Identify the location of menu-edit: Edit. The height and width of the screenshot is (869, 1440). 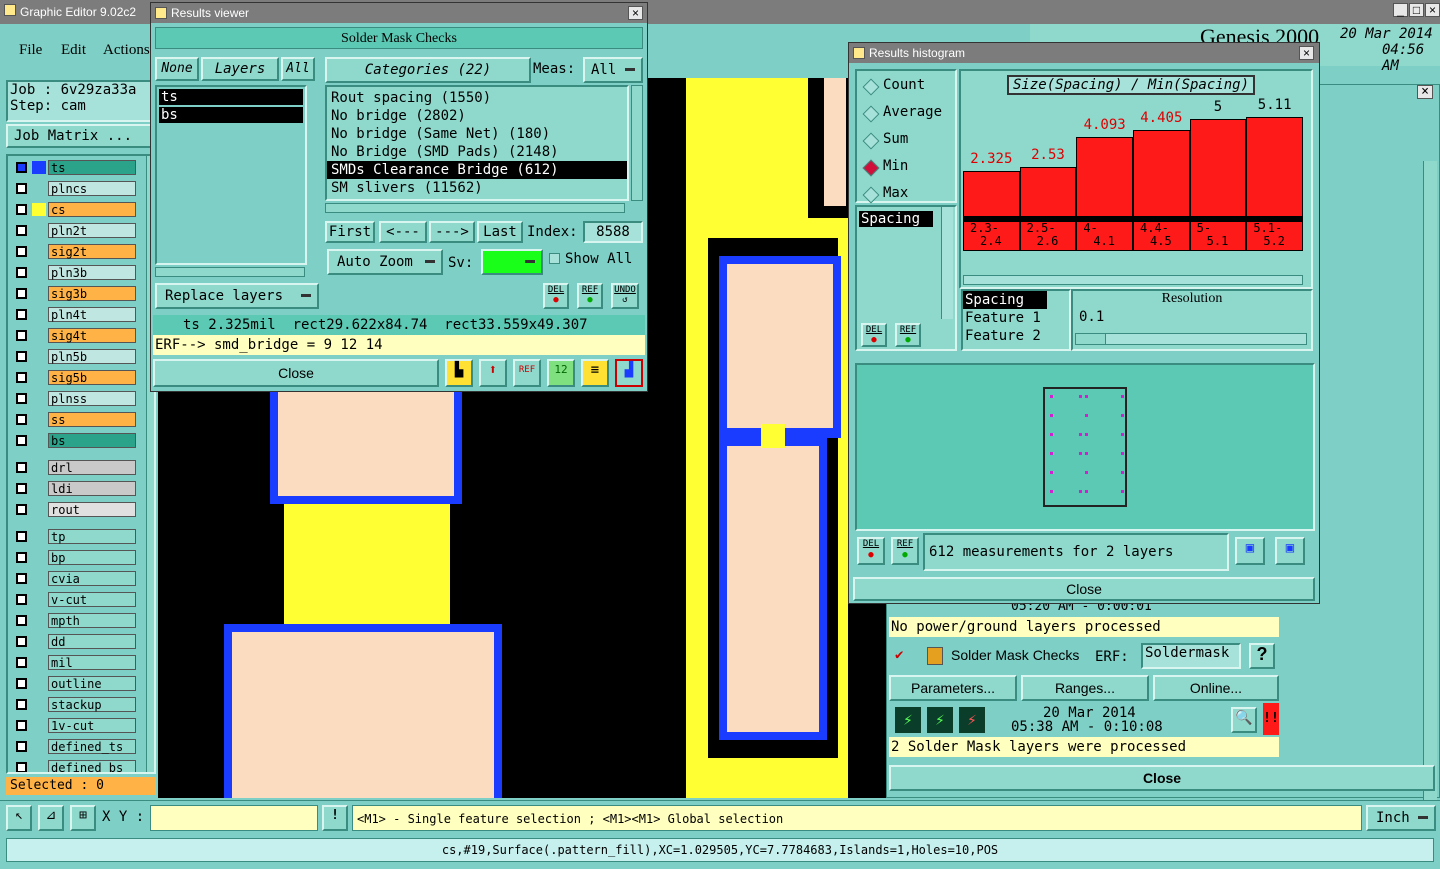
(73, 50).